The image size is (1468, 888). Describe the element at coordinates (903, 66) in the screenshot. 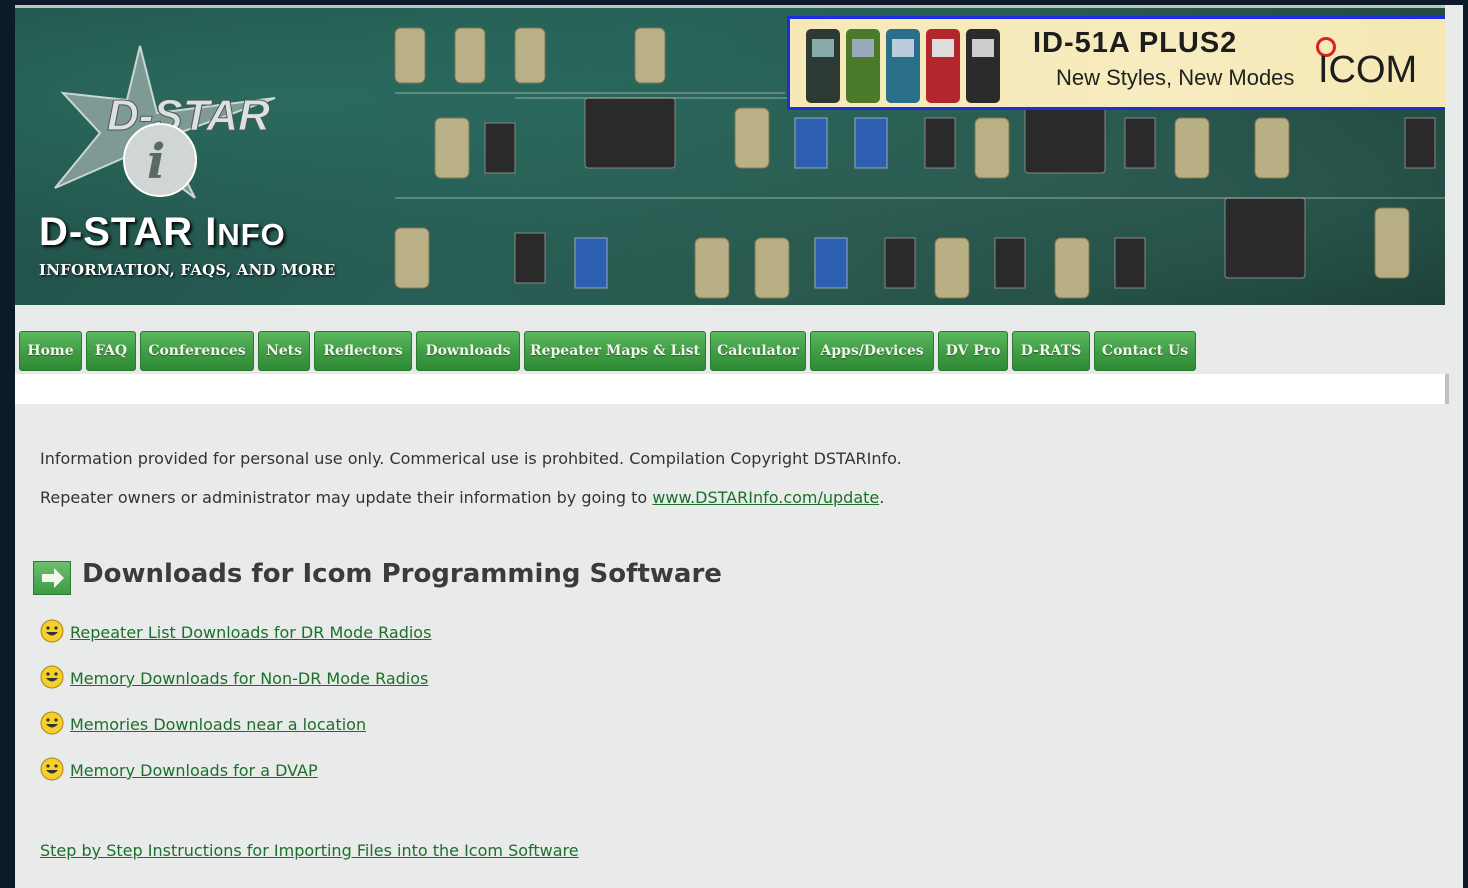

I see `radios-image` at that location.